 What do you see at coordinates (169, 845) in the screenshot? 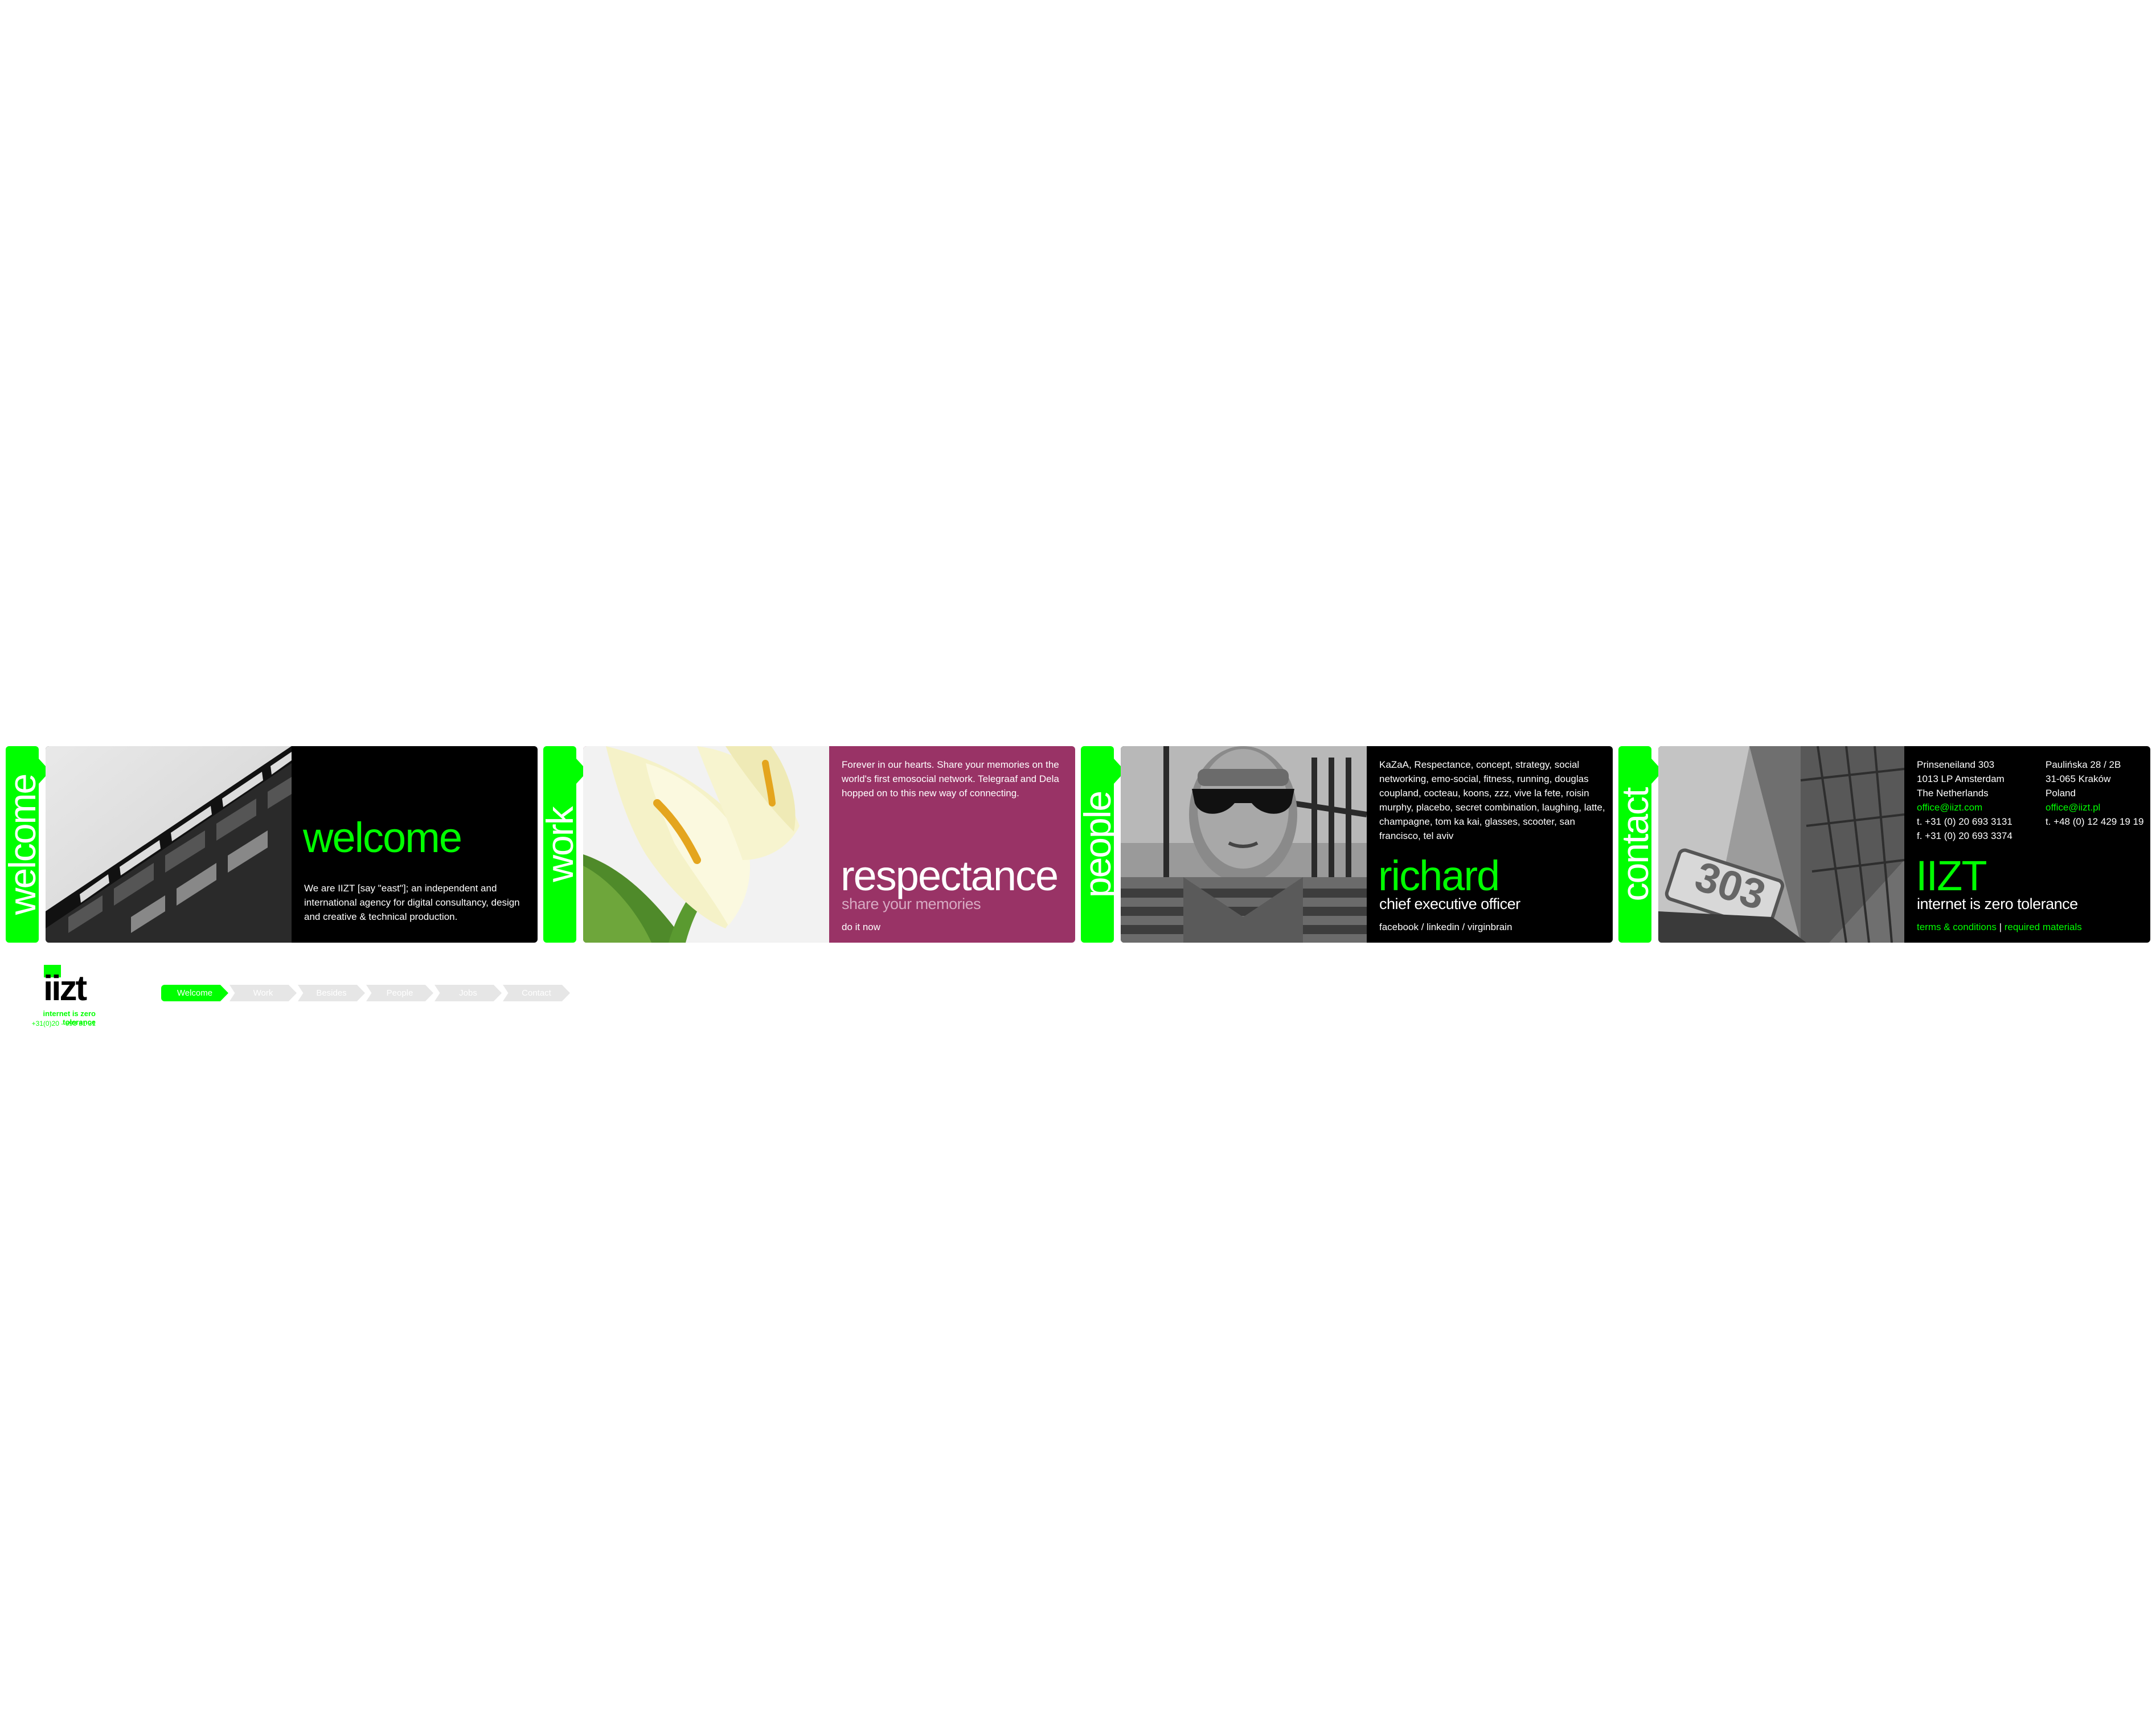
I see `welcome-building-photo` at bounding box center [169, 845].